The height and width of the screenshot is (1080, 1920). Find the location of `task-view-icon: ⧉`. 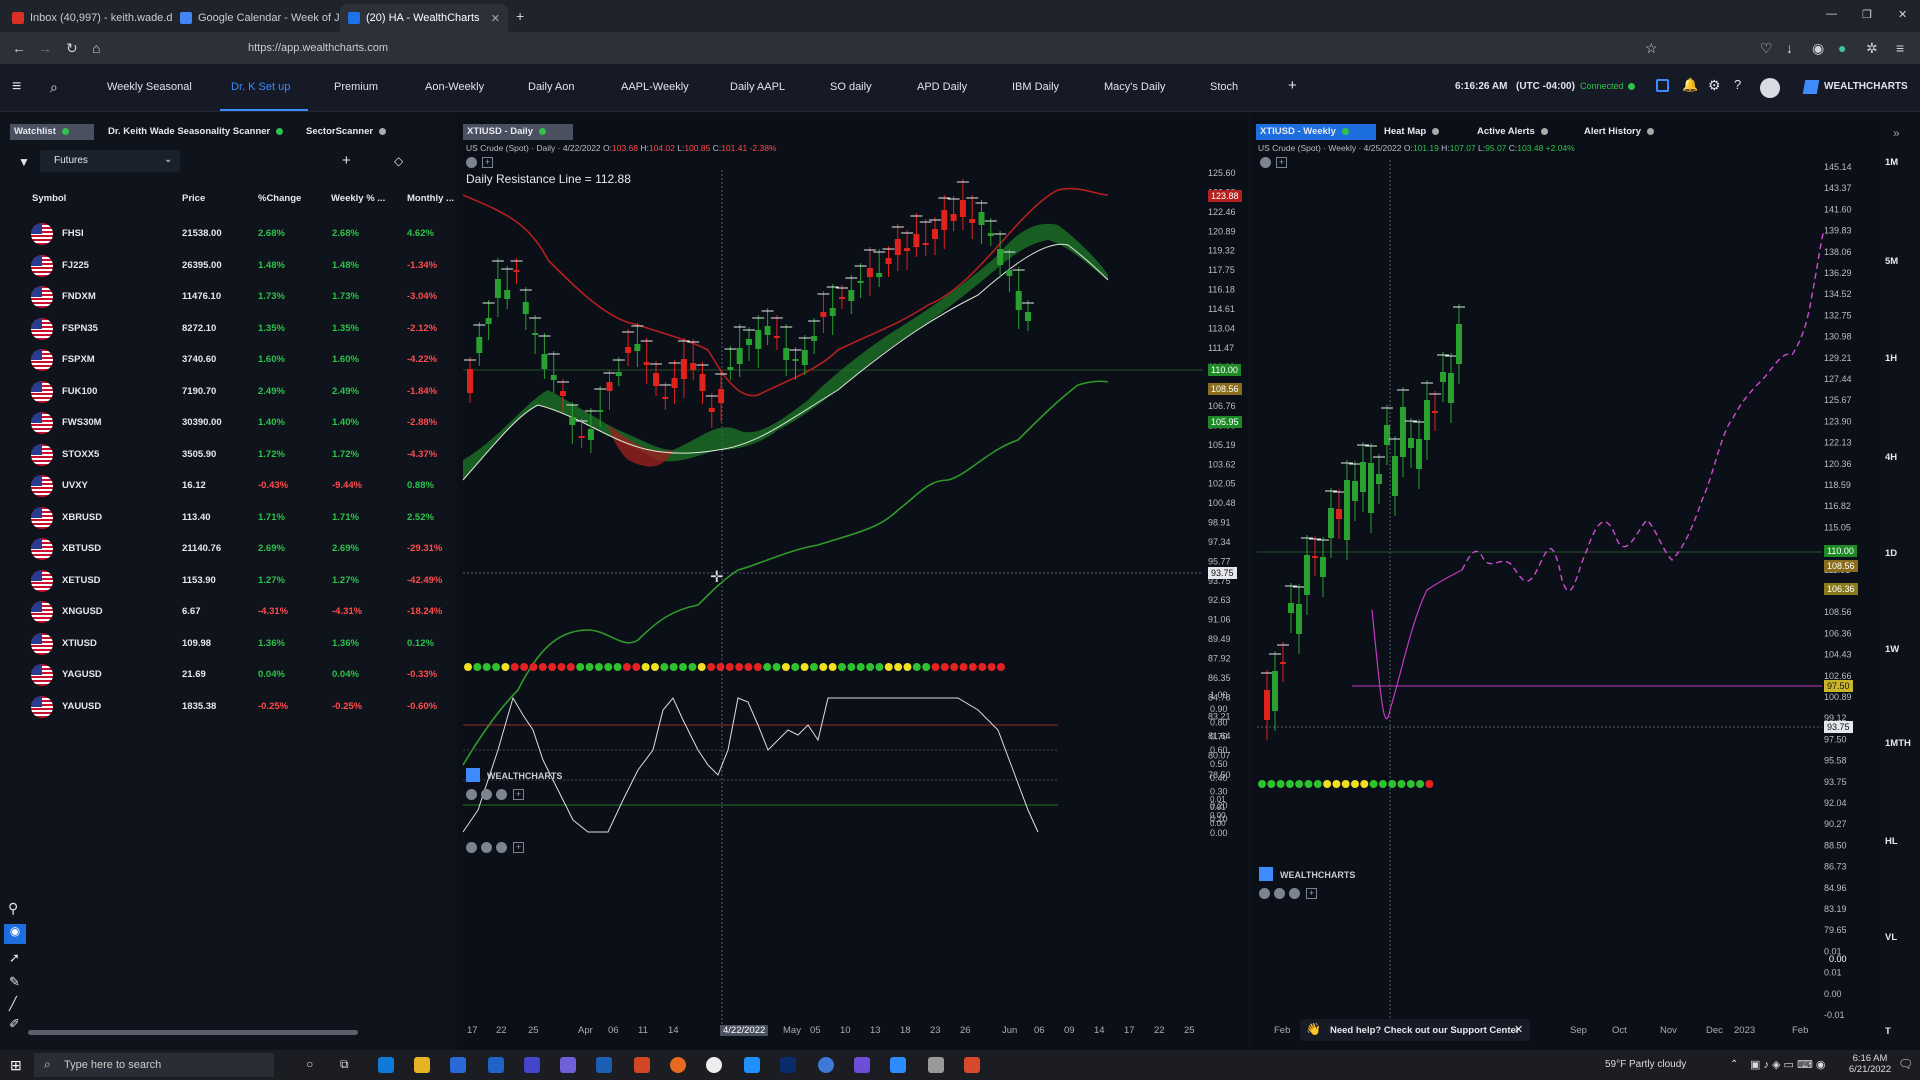

task-view-icon: ⧉ is located at coordinates (344, 1064).